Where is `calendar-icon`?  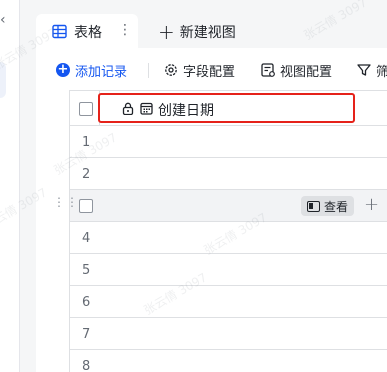 calendar-icon is located at coordinates (146, 108).